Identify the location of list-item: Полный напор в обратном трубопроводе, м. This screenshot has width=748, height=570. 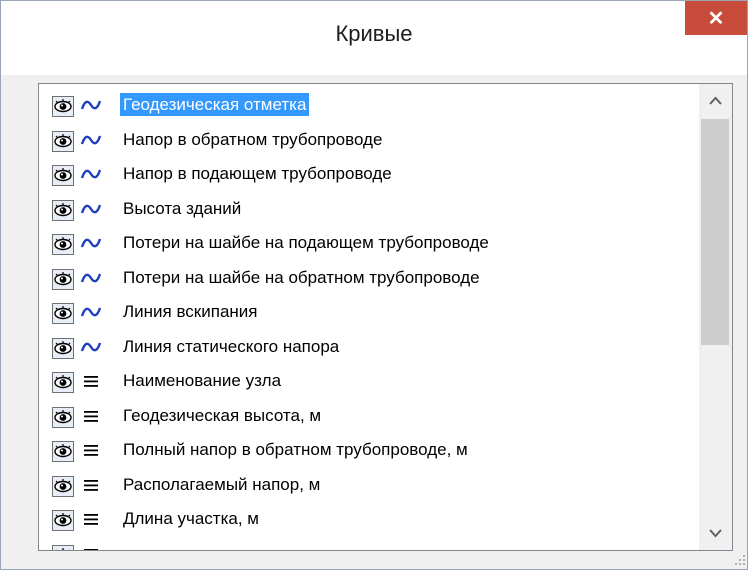
(369, 450).